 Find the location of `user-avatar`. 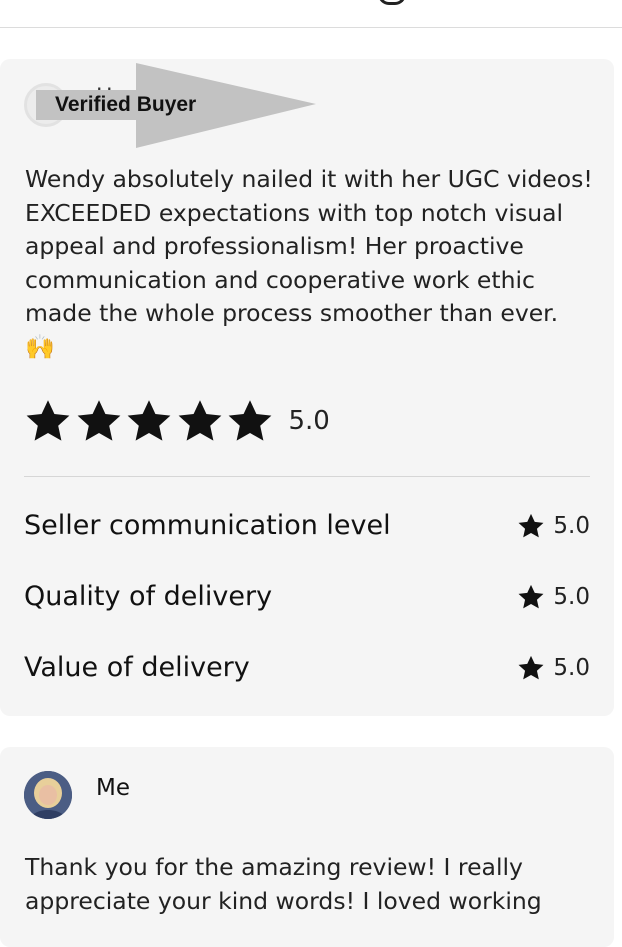

user-avatar is located at coordinates (48, 795).